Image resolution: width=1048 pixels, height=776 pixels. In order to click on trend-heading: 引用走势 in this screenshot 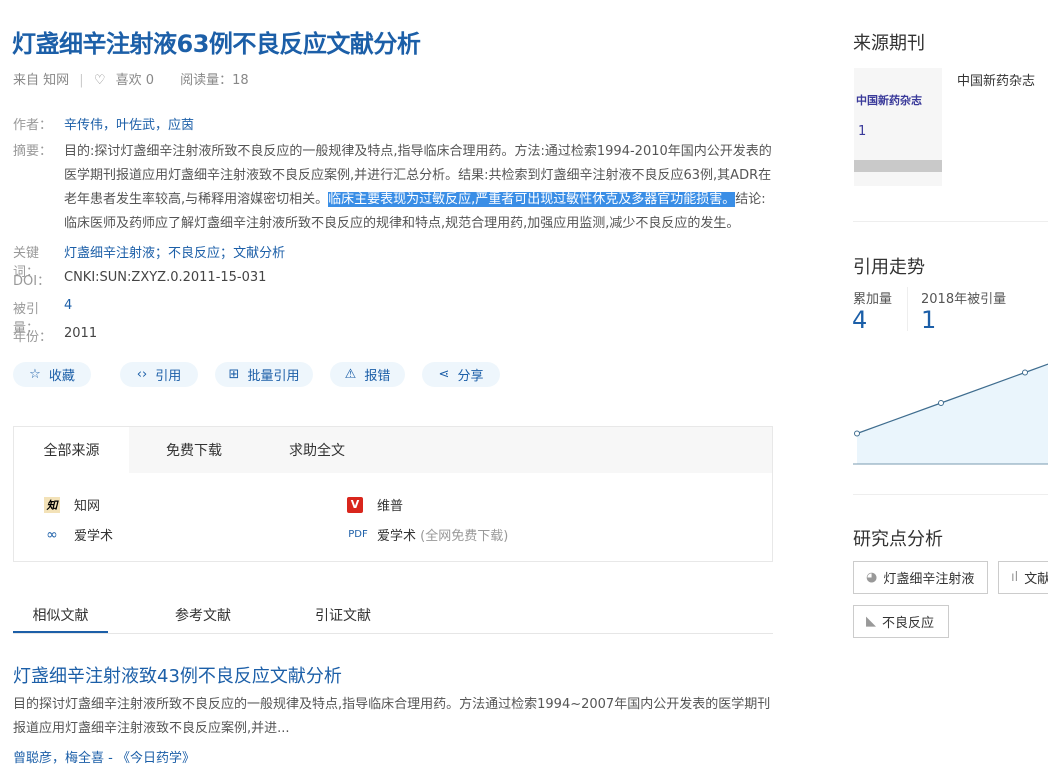, I will do `click(889, 267)`.